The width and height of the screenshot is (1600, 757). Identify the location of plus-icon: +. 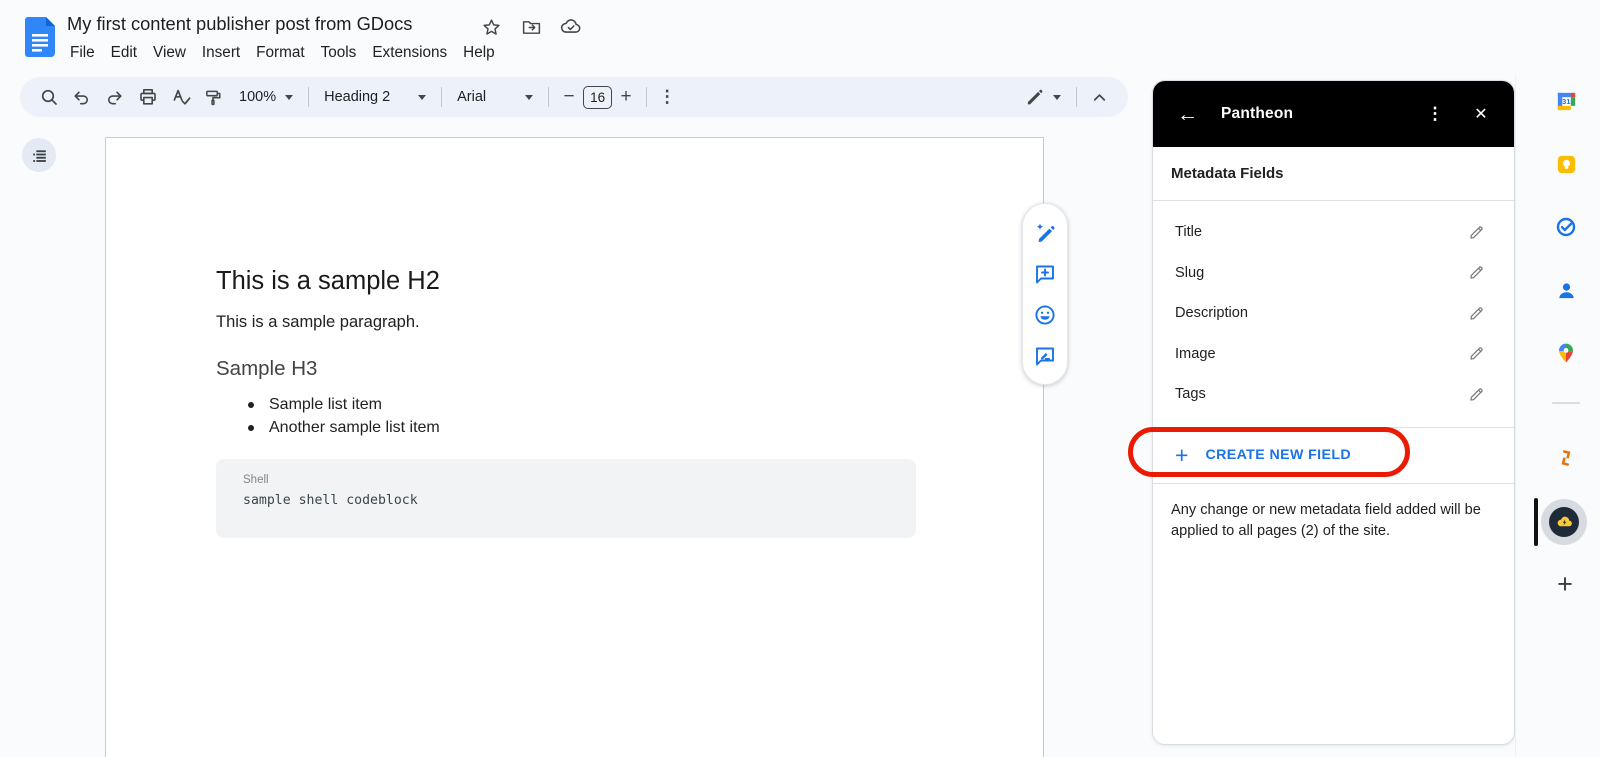
(1182, 454).